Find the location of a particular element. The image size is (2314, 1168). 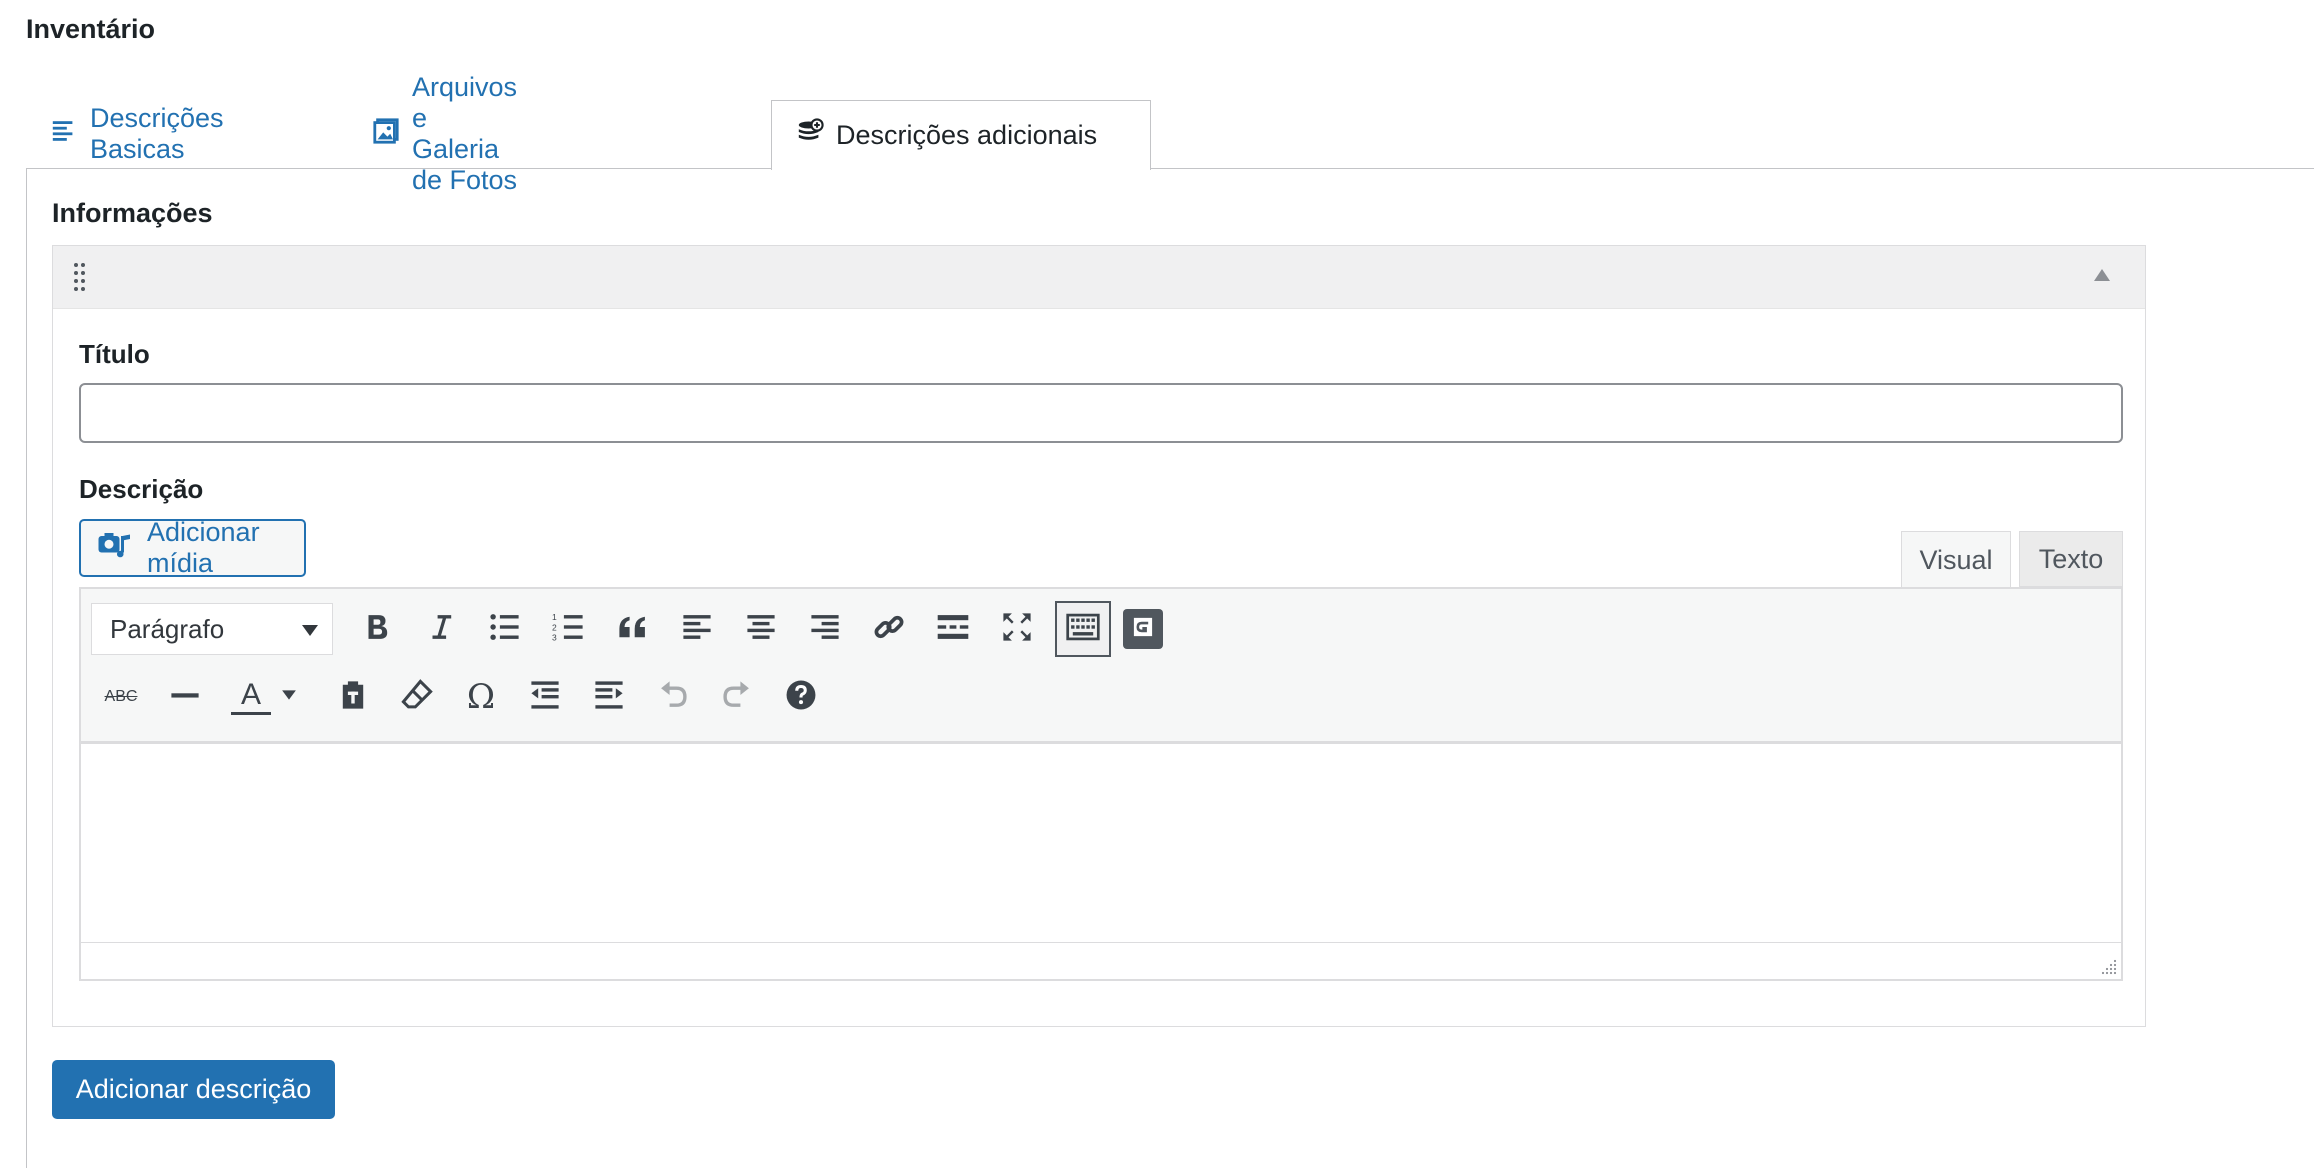

indent-button is located at coordinates (609, 697).